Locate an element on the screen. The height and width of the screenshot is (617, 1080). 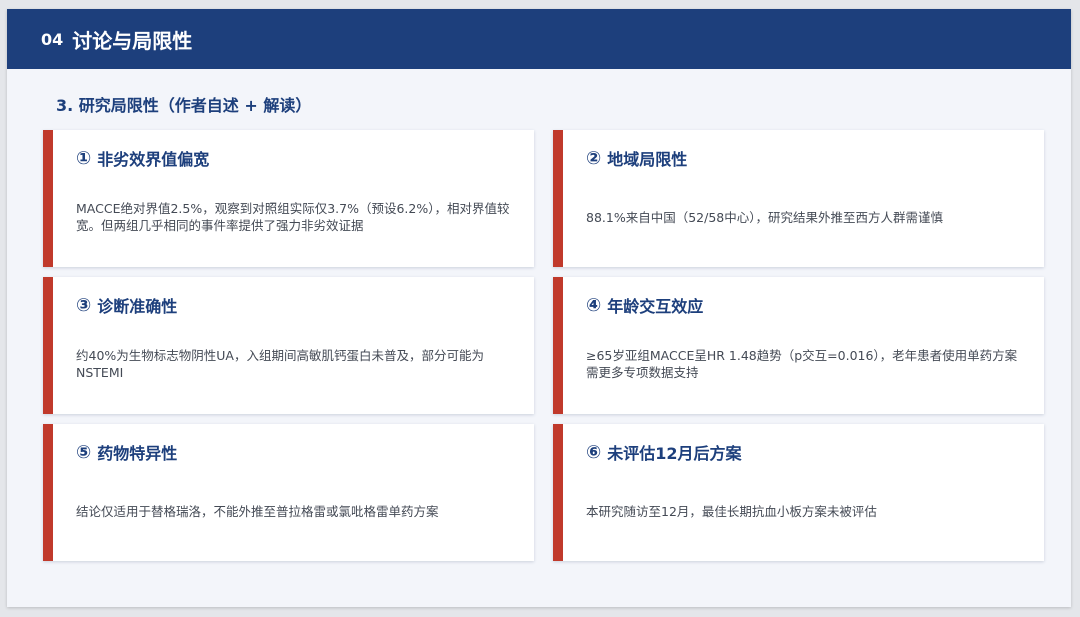
card-title: 非劣效界值偏宽 is located at coordinates (153, 159).